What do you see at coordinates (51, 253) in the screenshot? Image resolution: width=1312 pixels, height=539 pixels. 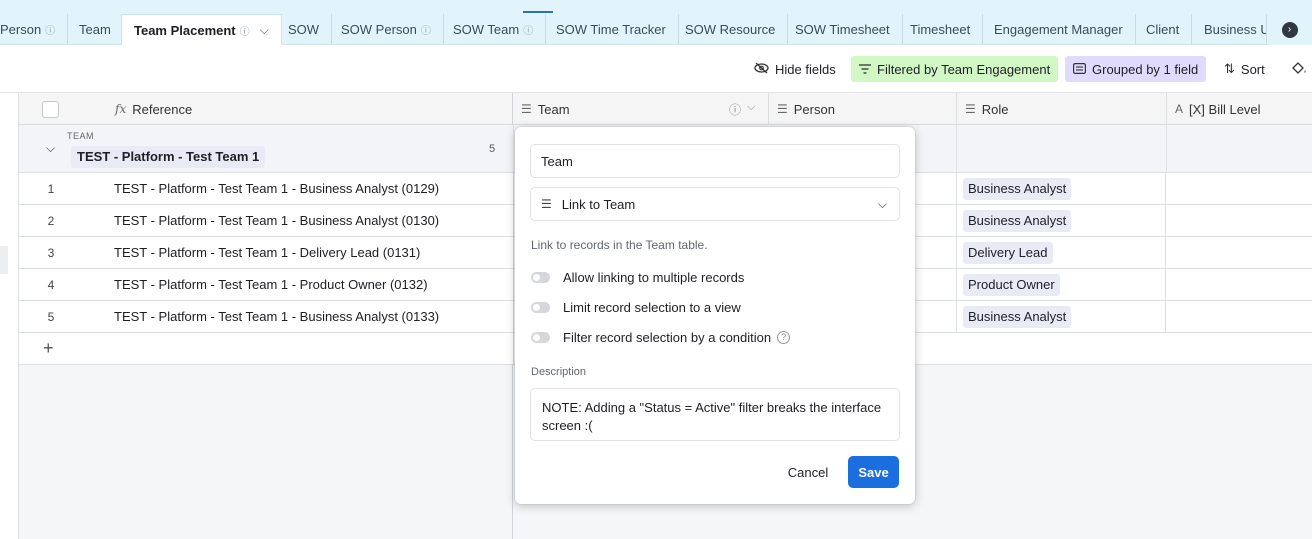 I see `row-number: 3` at bounding box center [51, 253].